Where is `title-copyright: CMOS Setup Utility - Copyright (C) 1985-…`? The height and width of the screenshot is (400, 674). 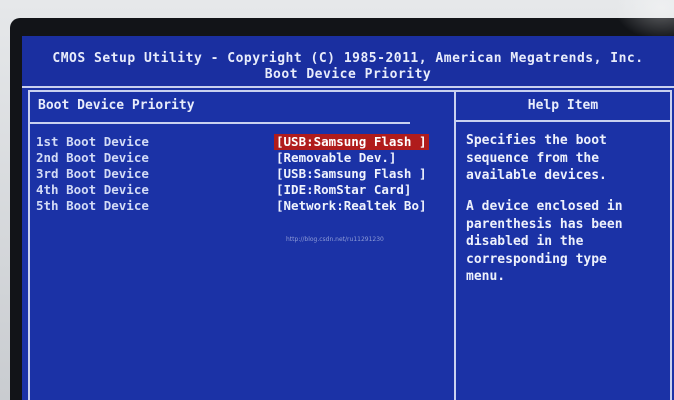
title-copyright: CMOS Setup Utility - Copyright (C) 1985-… is located at coordinates (348, 58).